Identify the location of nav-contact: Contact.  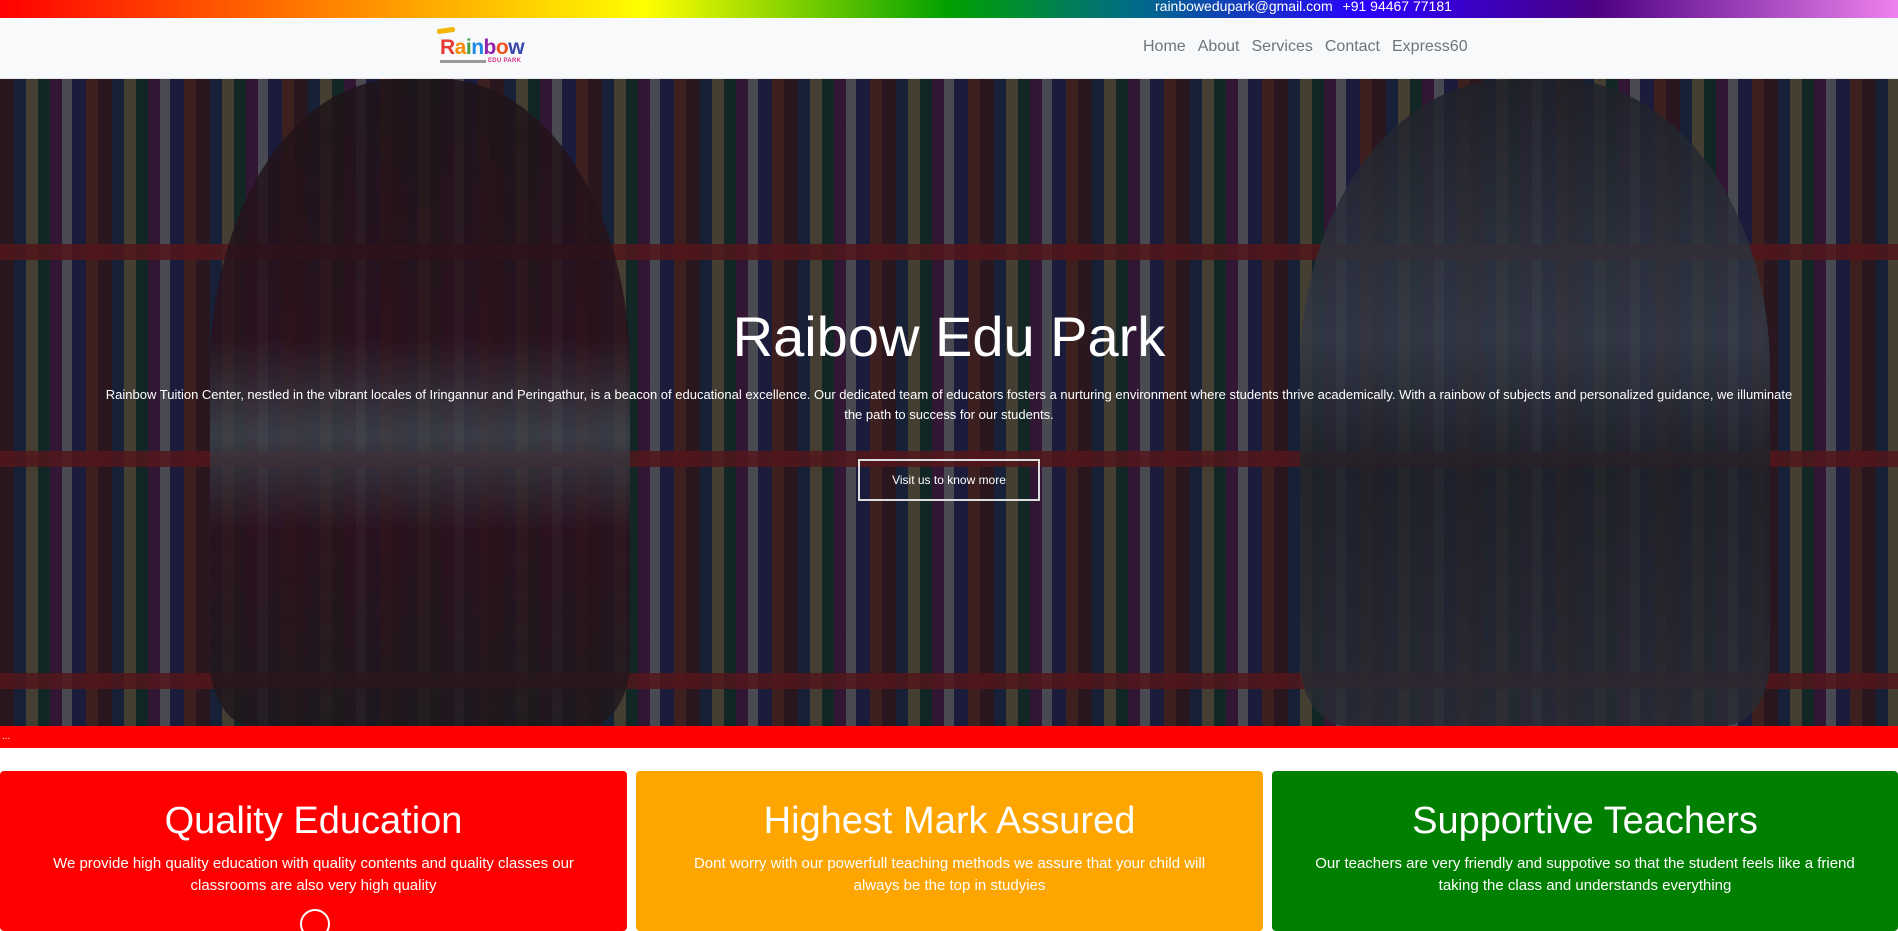
(1352, 47).